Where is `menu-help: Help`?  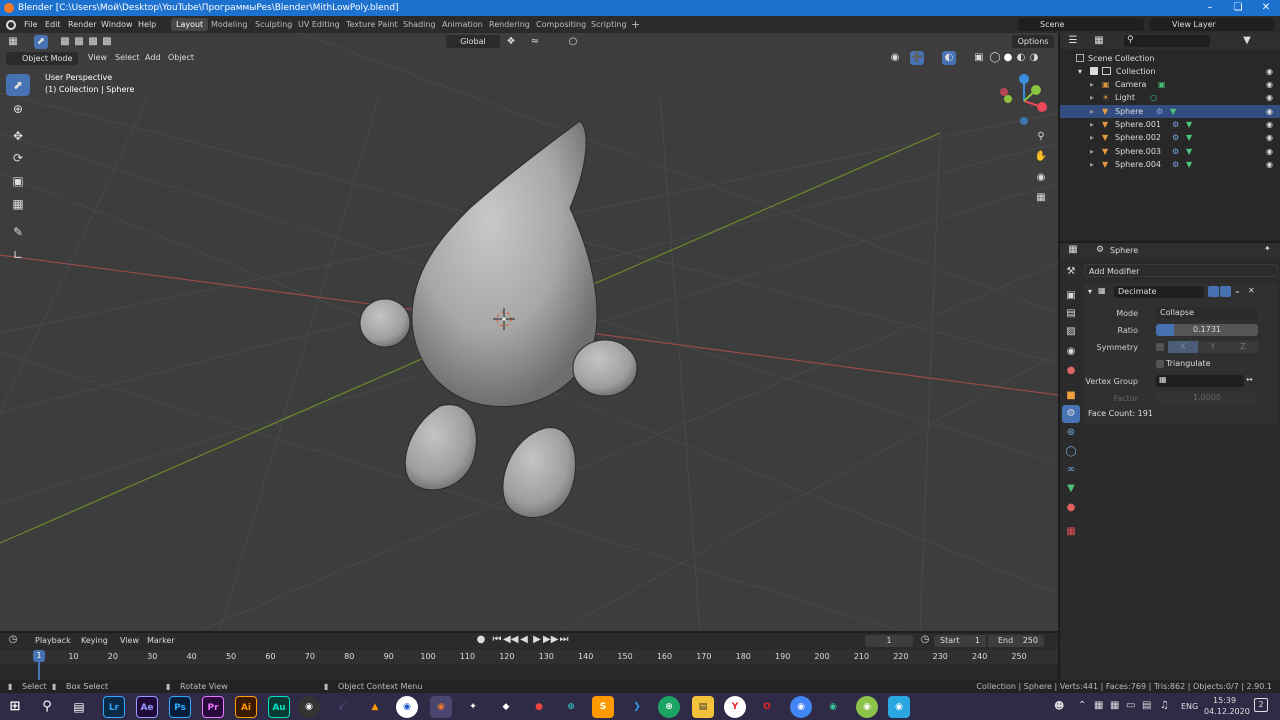
menu-help: Help is located at coordinates (147, 24).